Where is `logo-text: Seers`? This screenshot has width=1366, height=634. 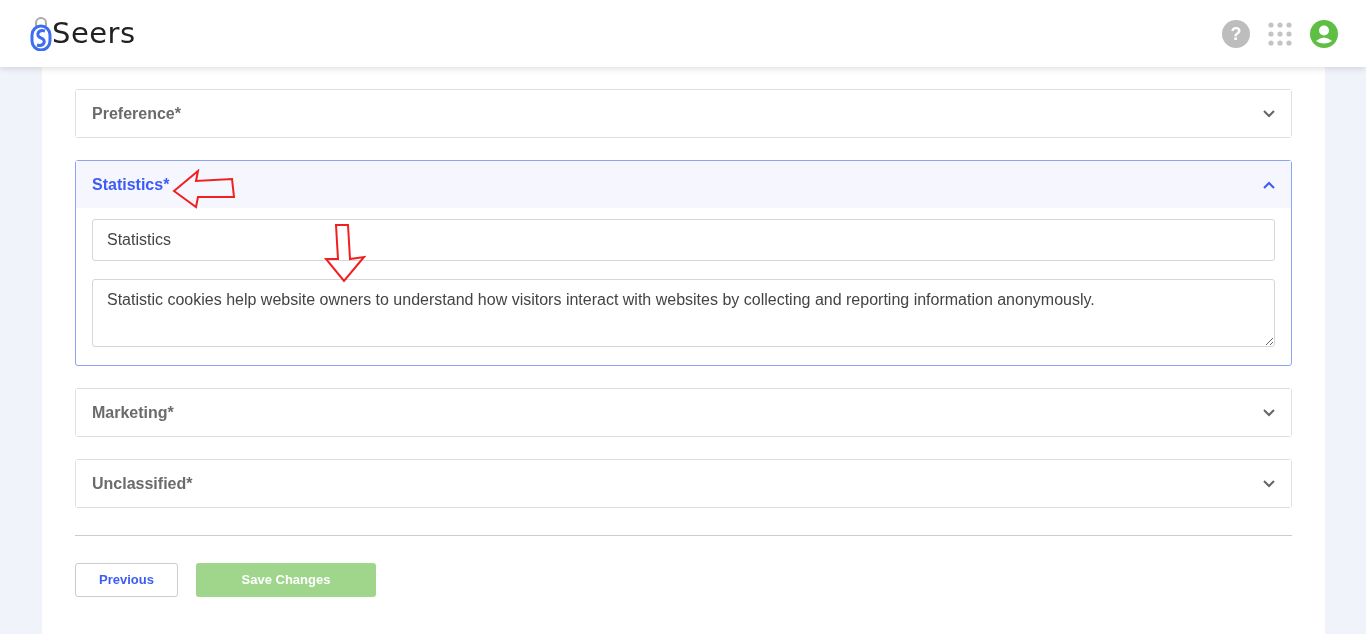 logo-text: Seers is located at coordinates (94, 33).